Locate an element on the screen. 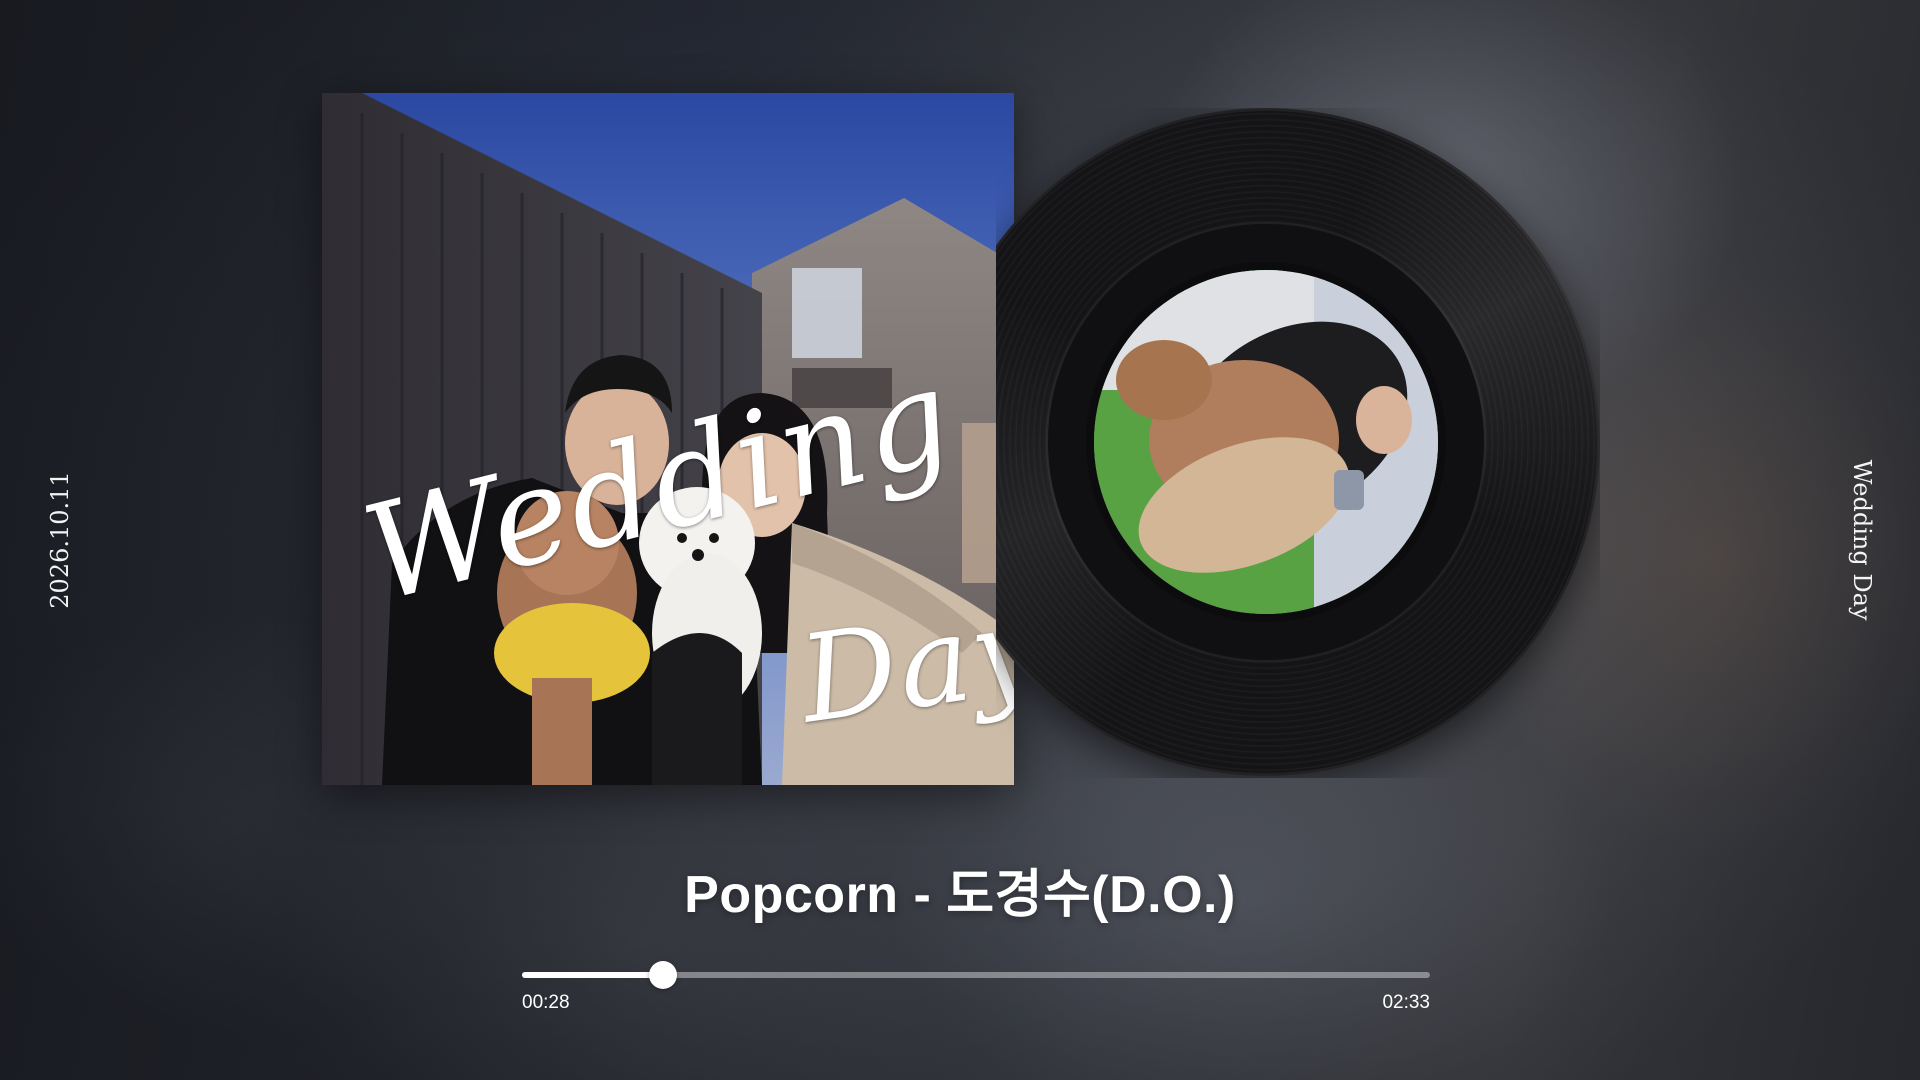 The height and width of the screenshot is (1080, 1920). wedding-day-text: Wedding Day is located at coordinates (1862, 540).